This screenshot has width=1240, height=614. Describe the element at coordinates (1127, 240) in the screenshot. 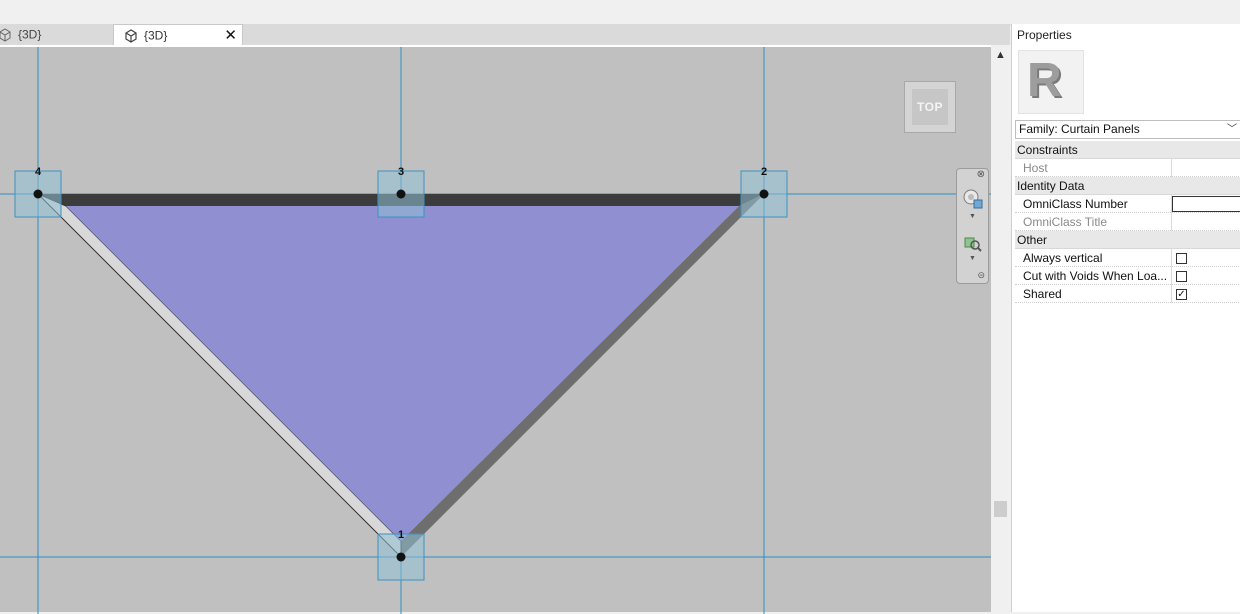

I see `group-header-other: Other` at that location.